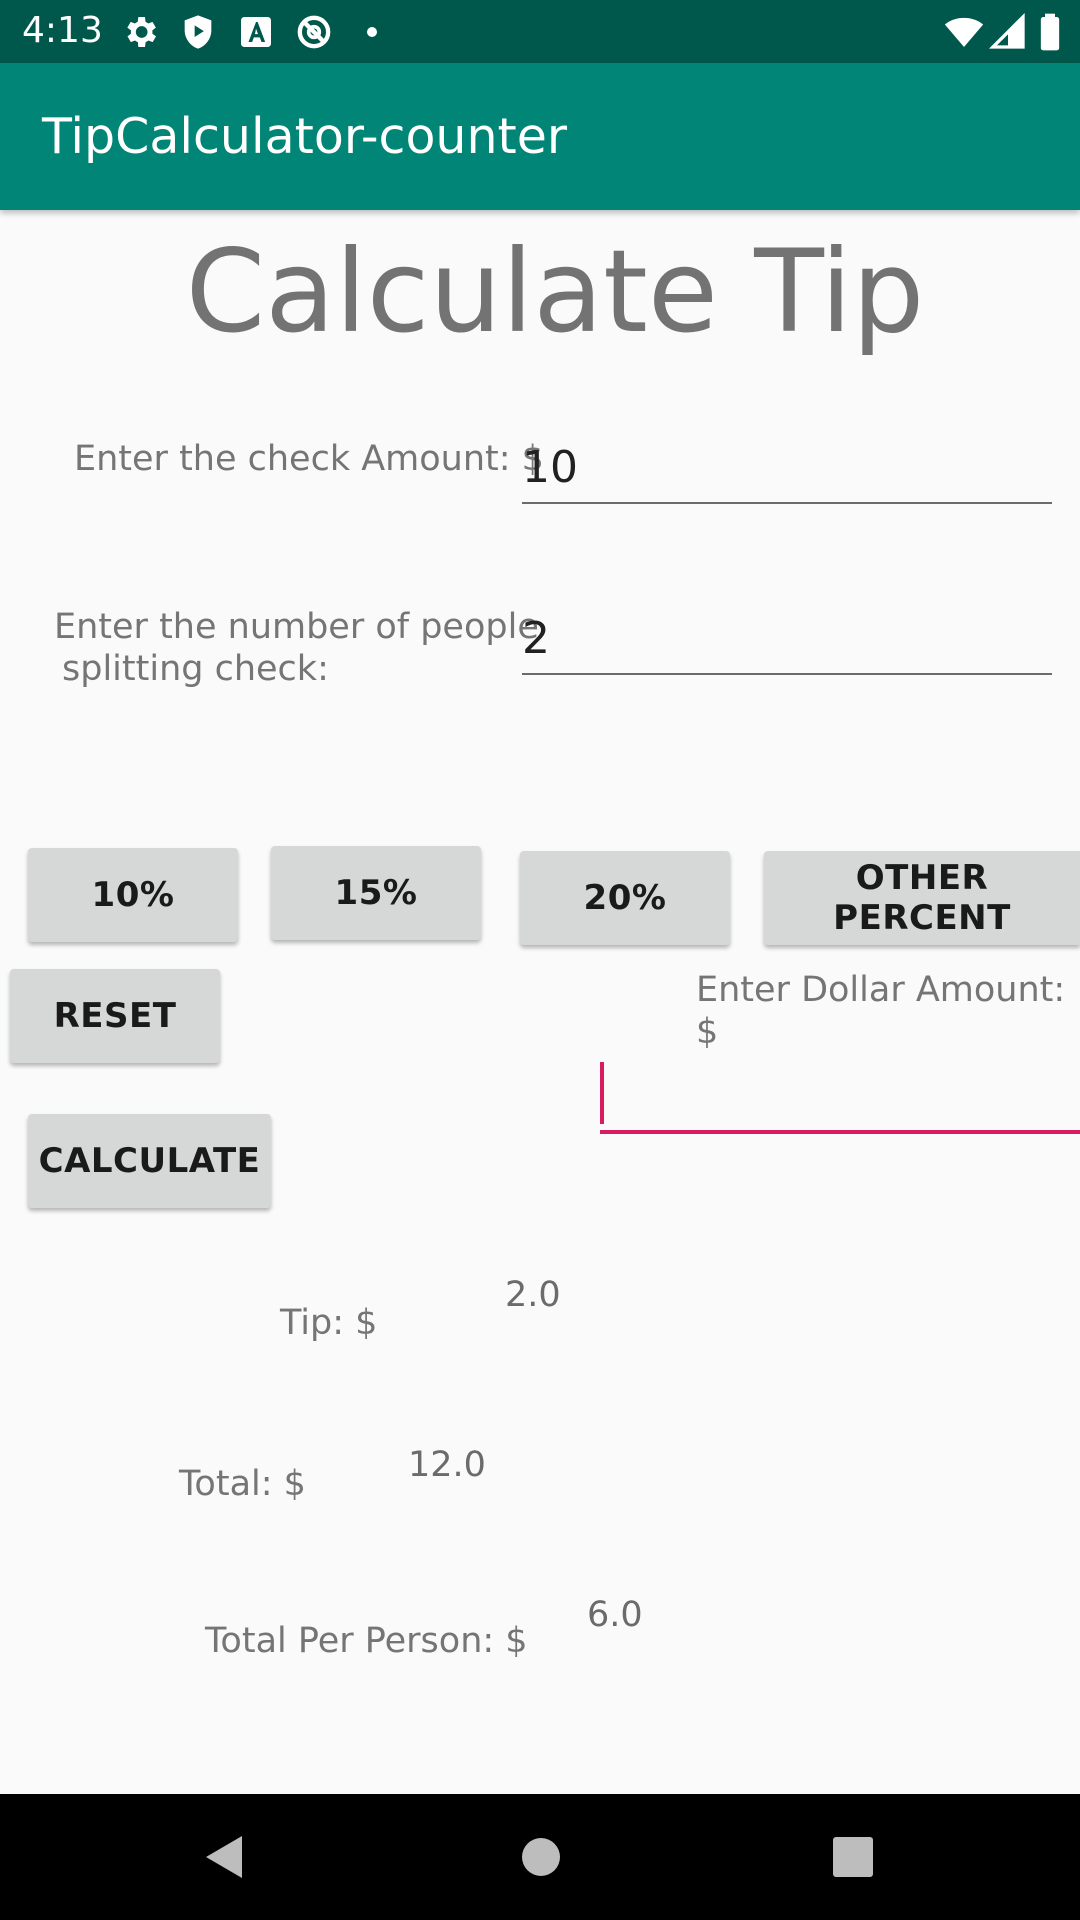 Image resolution: width=1080 pixels, height=1920 pixels. I want to click on check-amount-label: Enter the check Amount: $, so click(309, 459).